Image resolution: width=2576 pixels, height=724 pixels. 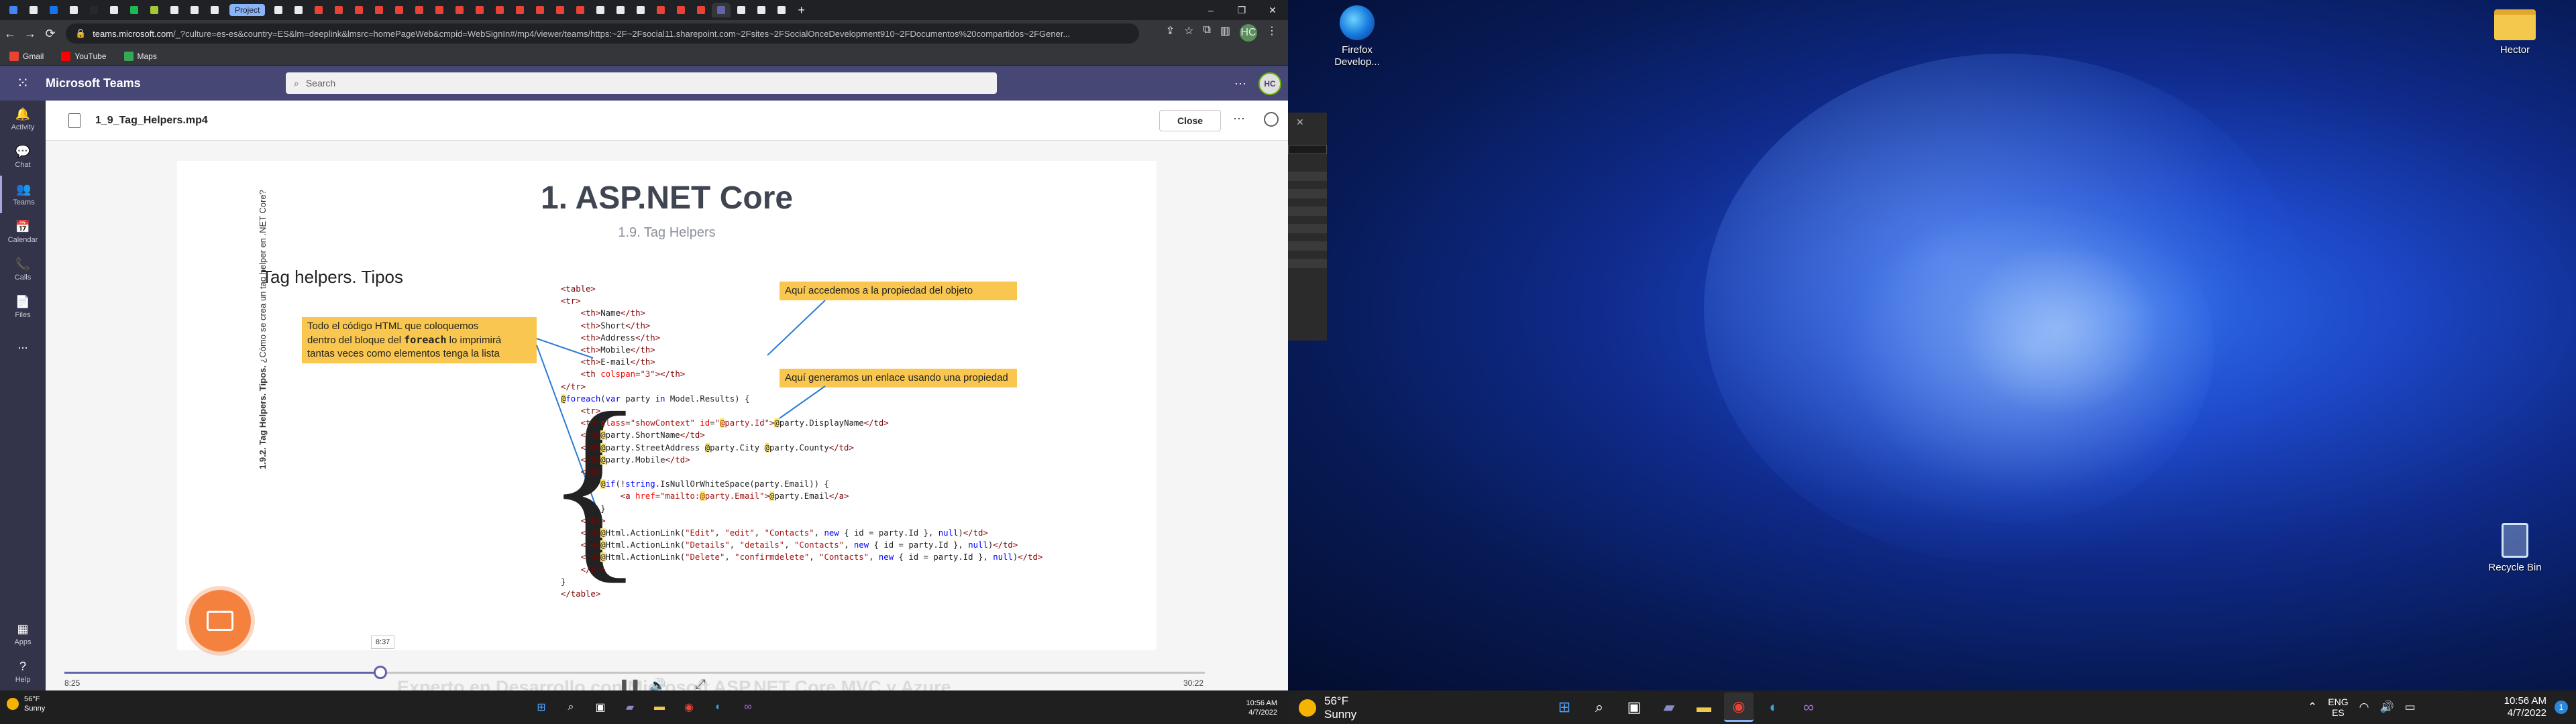 What do you see at coordinates (30, 34) in the screenshot?
I see `forward-icon: →` at bounding box center [30, 34].